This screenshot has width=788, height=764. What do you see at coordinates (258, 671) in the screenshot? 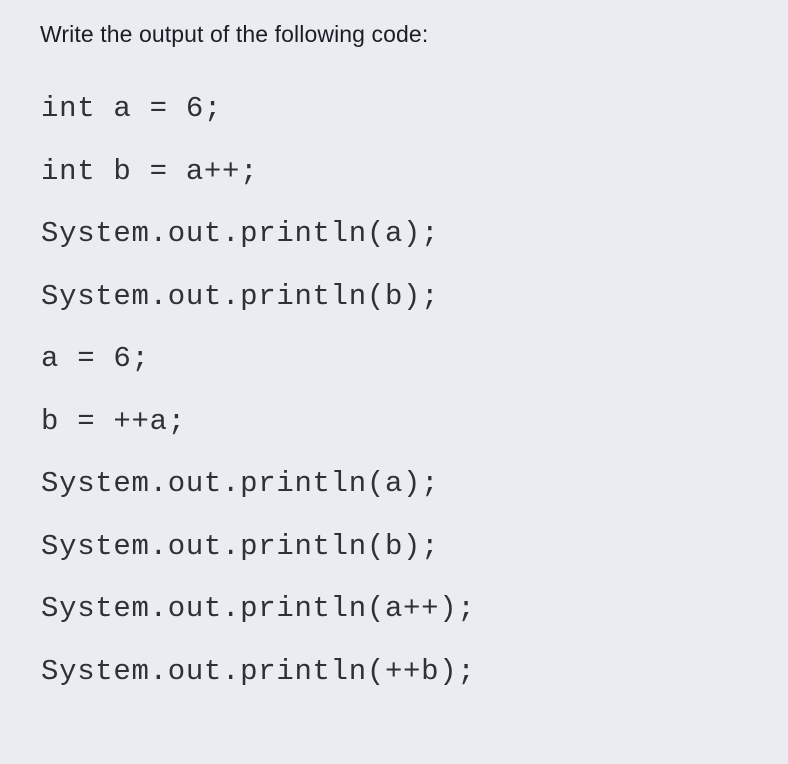
I see `code-line: System.out.println(++b);` at bounding box center [258, 671].